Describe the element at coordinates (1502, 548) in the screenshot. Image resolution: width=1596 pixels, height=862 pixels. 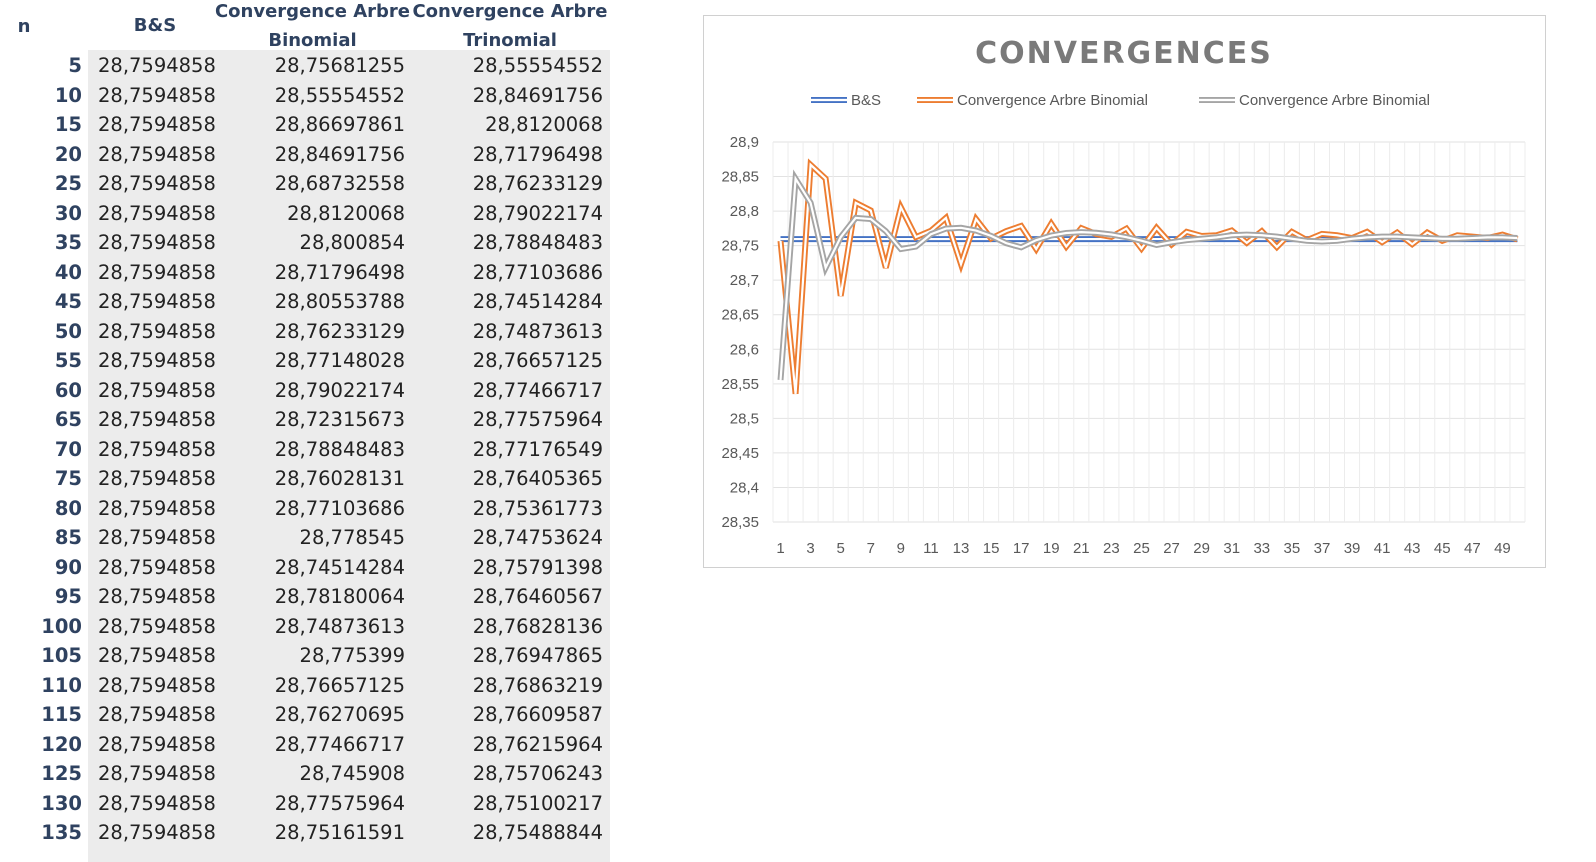
I see `x-tick-label: 49` at that location.